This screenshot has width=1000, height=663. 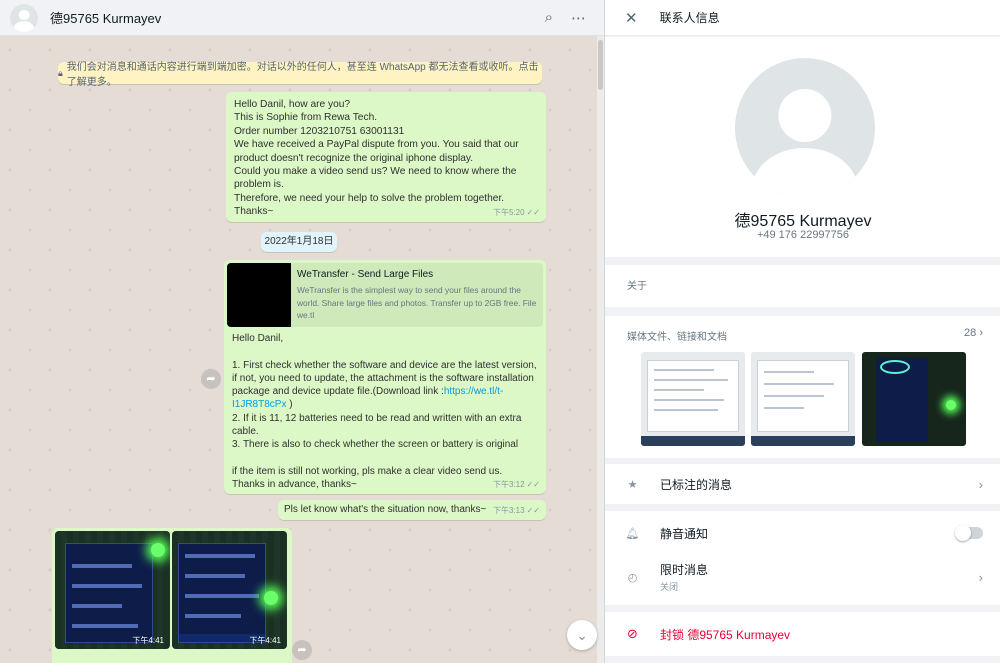 I want to click on starred-messages-row: ★ 已标注的消息 ›, so click(x=802, y=484).